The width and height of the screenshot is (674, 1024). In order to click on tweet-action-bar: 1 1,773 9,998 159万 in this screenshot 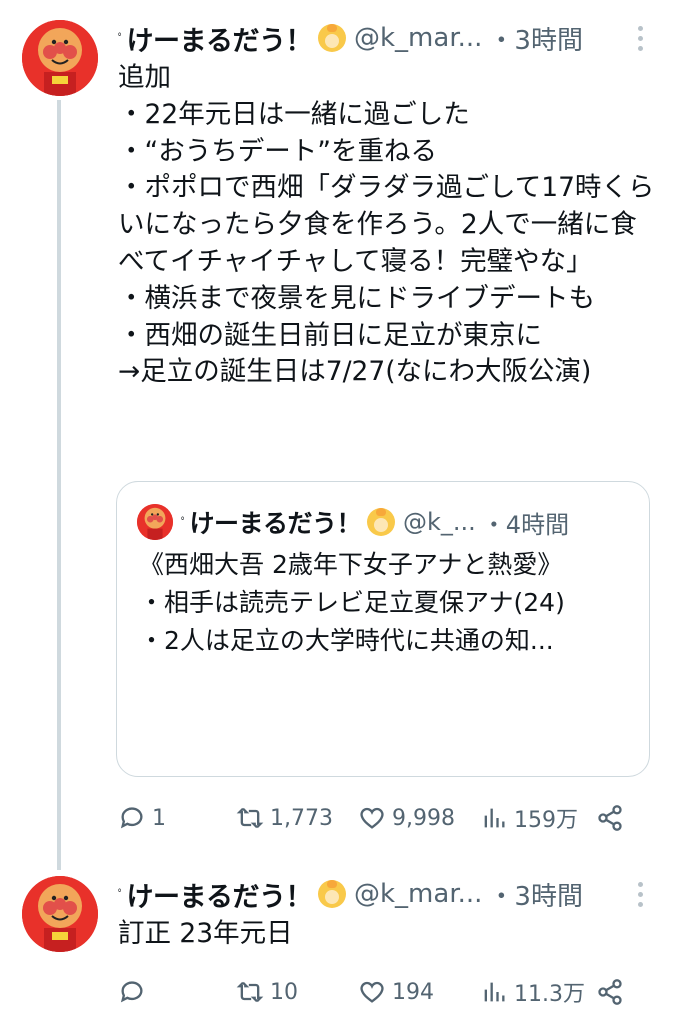, I will do `click(378, 818)`.